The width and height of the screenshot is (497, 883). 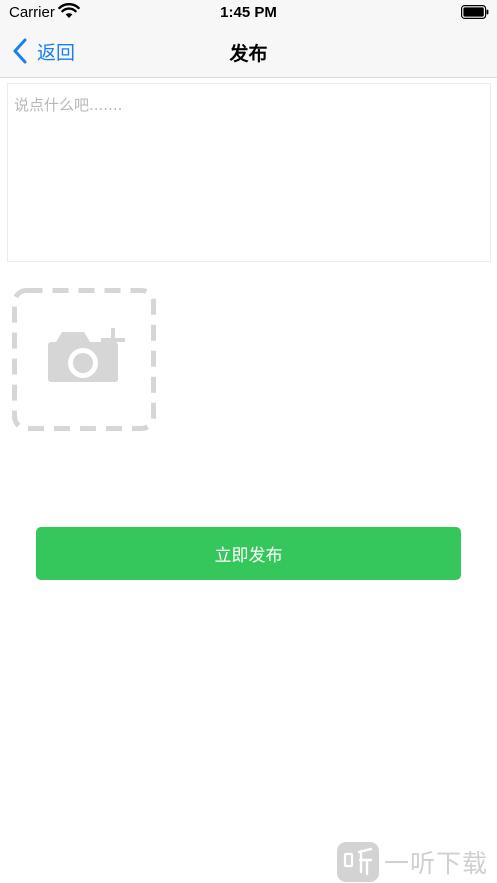 I want to click on watermark: 一听下载, so click(x=417, y=861).